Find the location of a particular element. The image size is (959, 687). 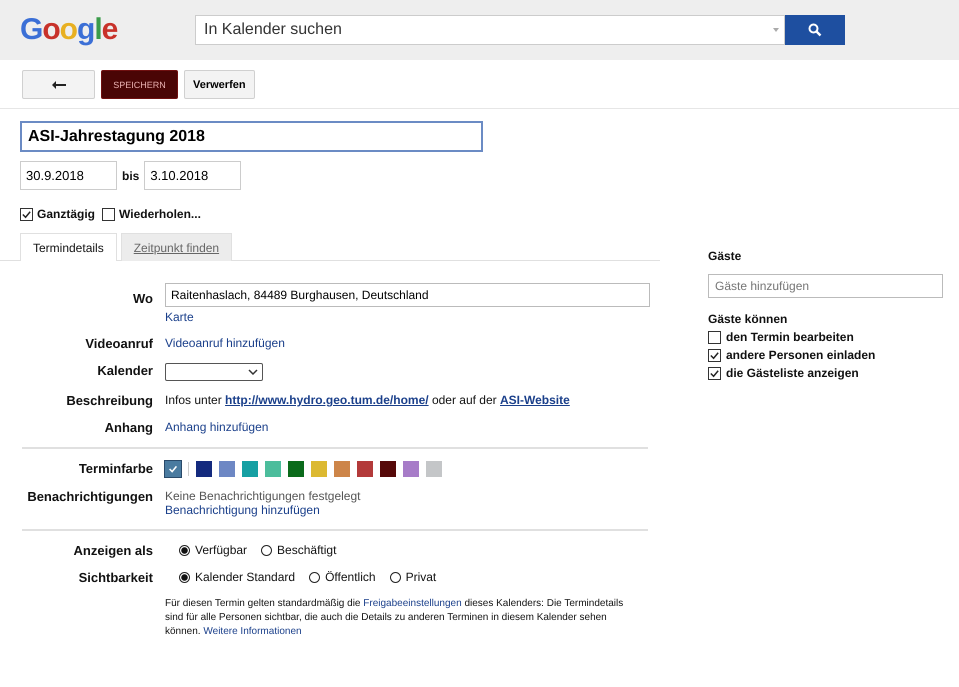

field-label: Anzeigen als is located at coordinates (113, 550).